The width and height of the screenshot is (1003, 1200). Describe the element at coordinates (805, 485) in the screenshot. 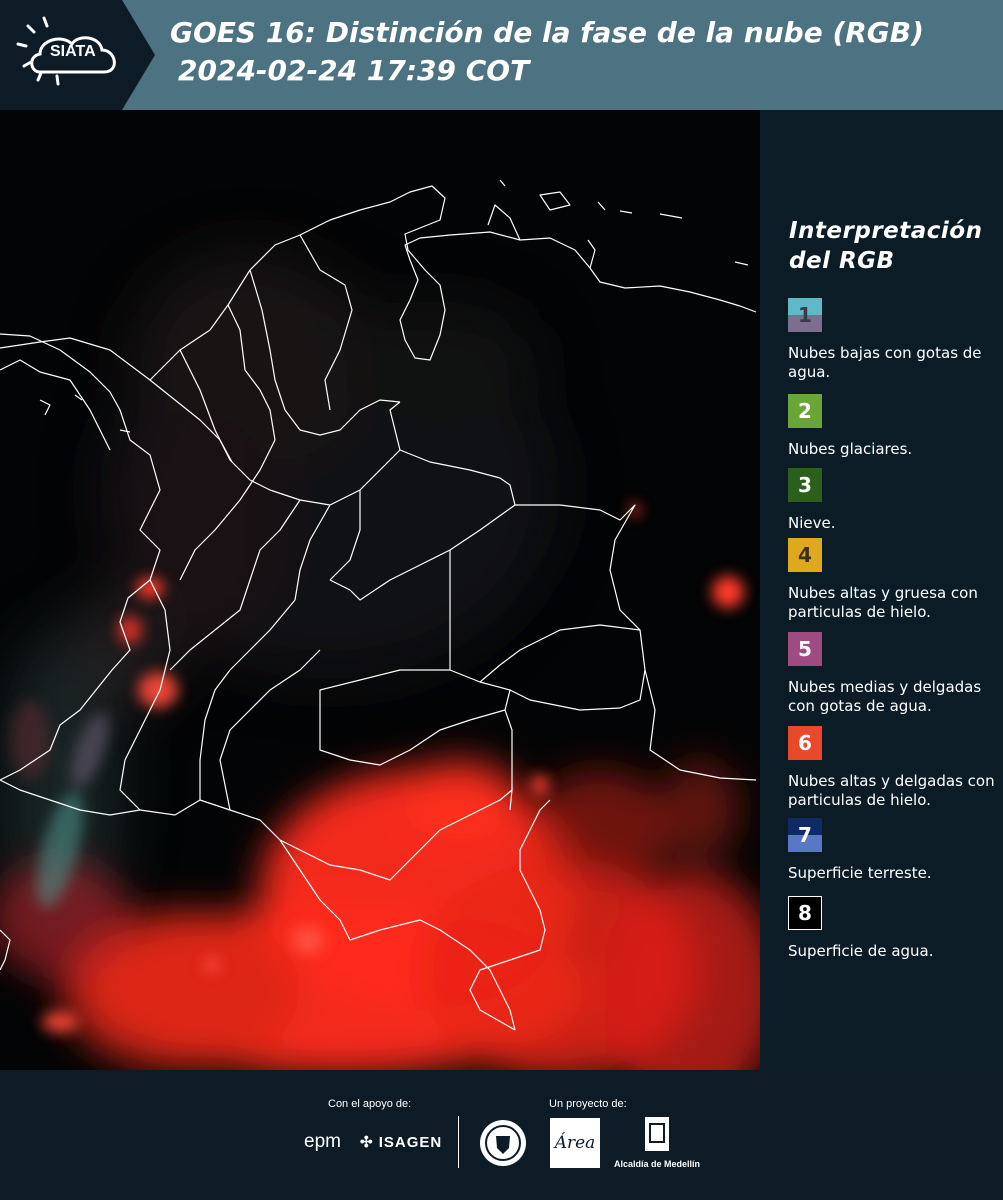

I see `legend-swatch-3: 3` at that location.